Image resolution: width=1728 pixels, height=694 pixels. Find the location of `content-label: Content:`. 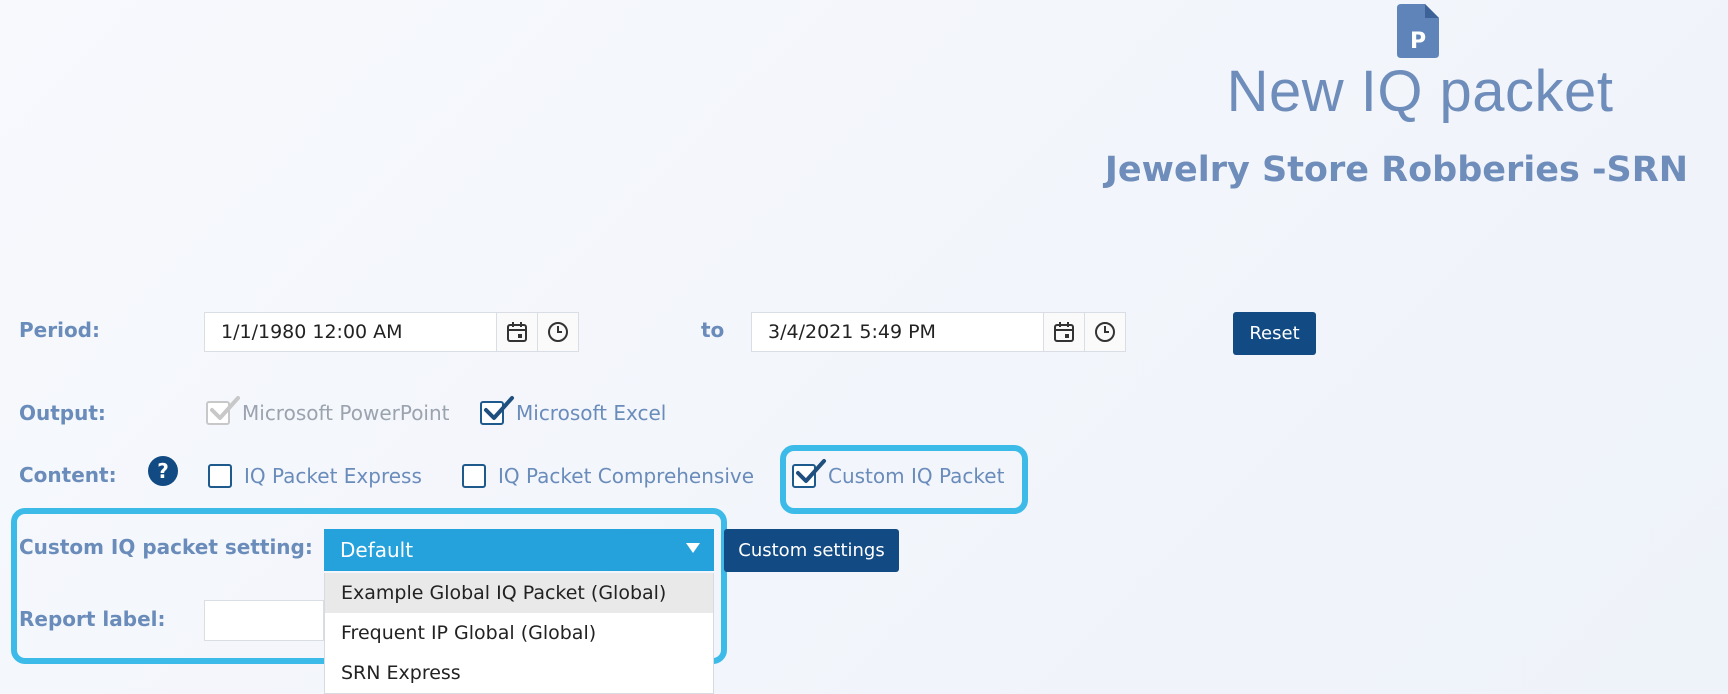

content-label: Content: is located at coordinates (68, 475).